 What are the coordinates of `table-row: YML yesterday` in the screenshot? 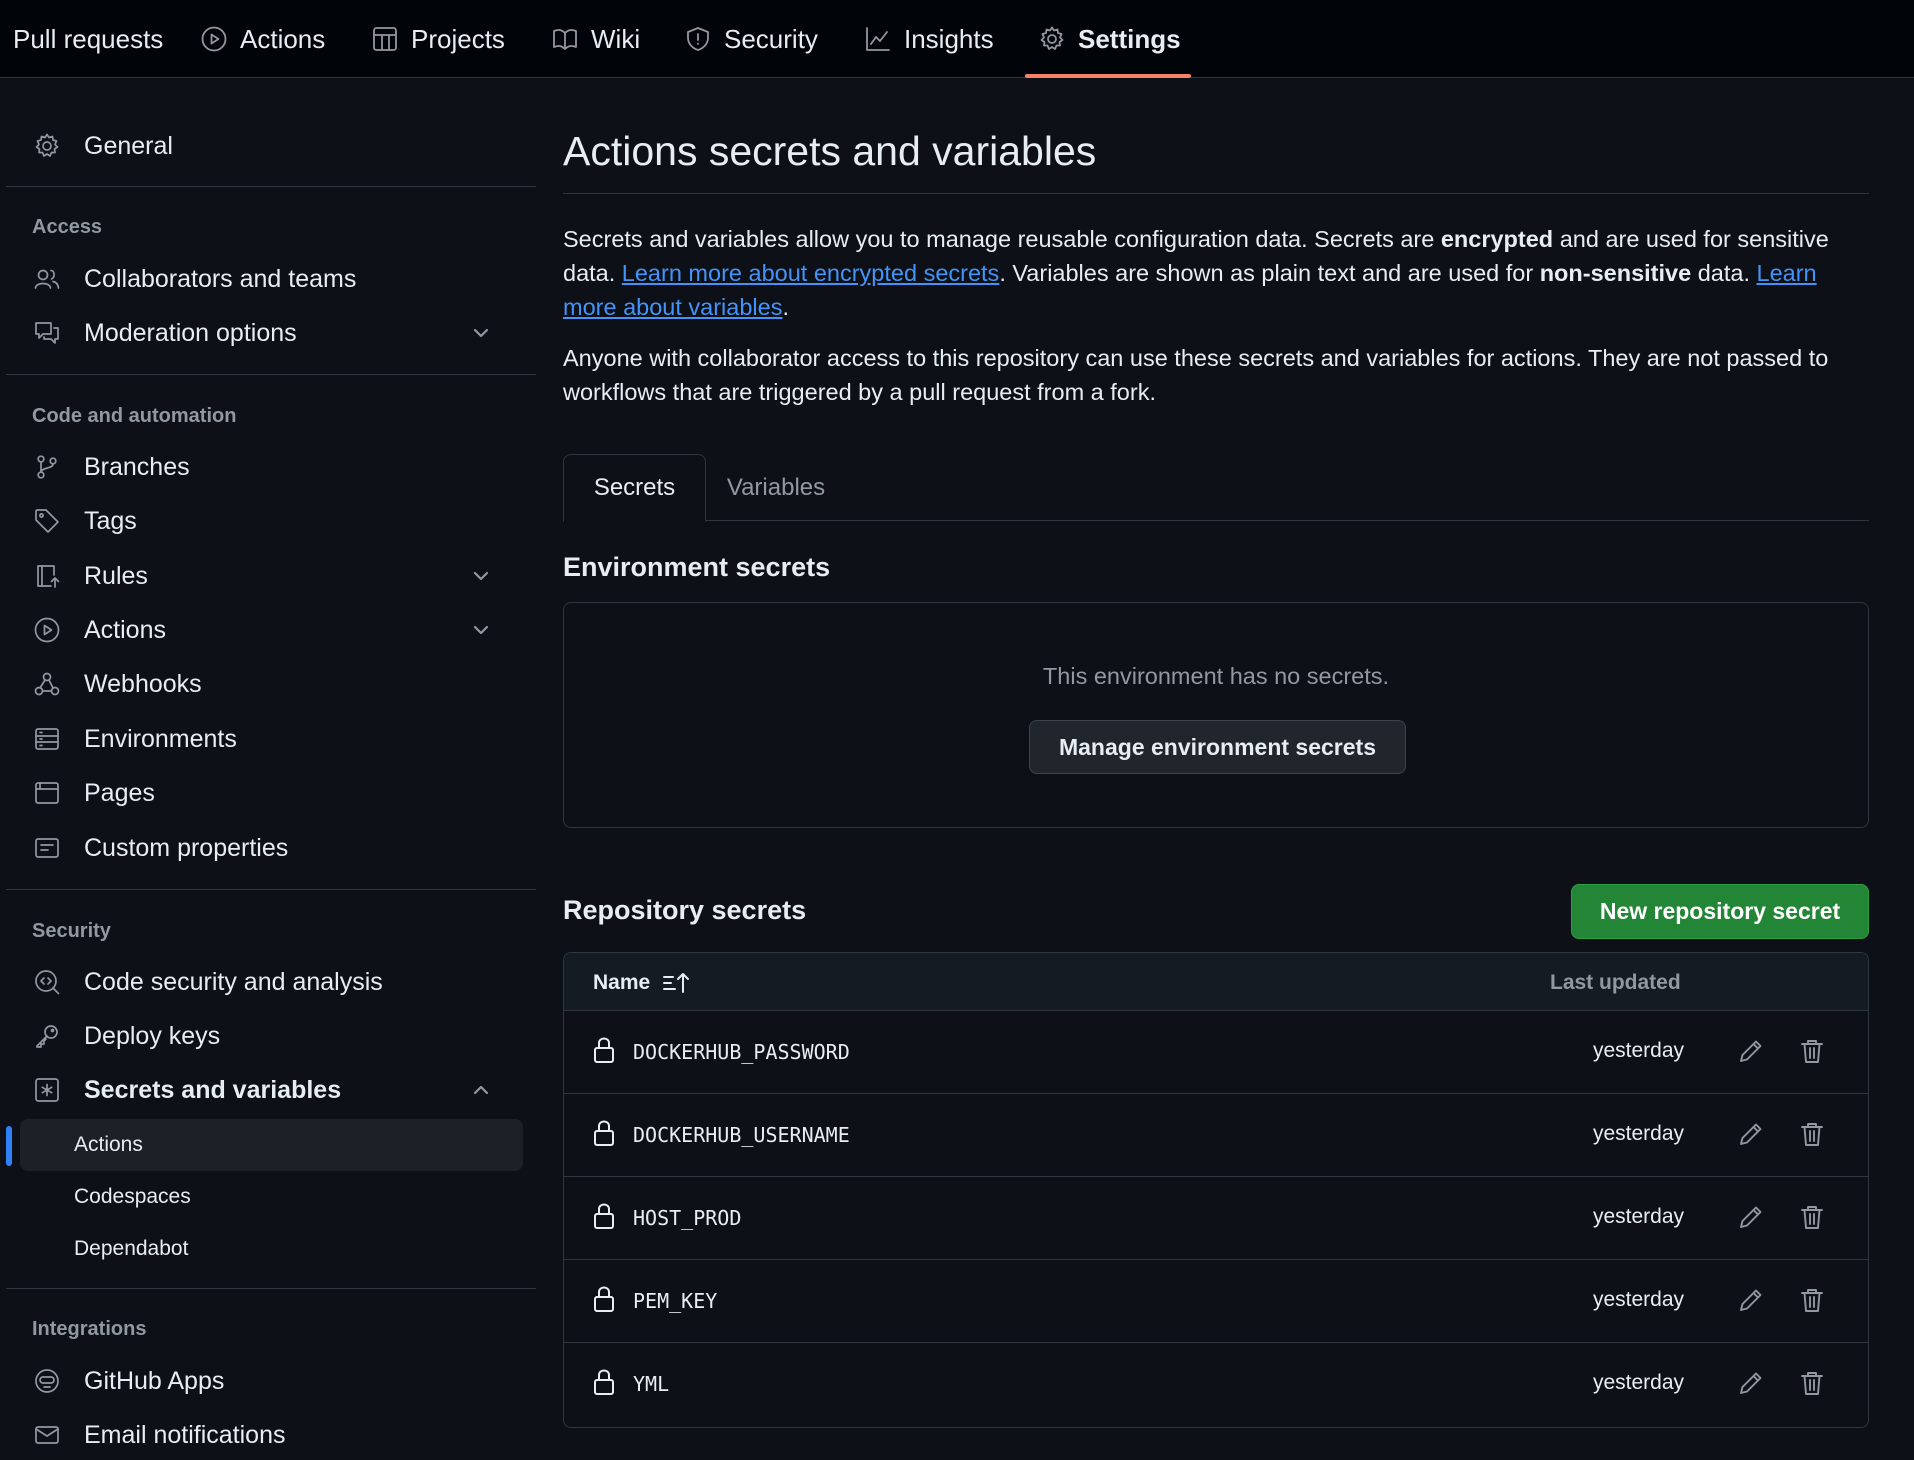 It's located at (1216, 1384).